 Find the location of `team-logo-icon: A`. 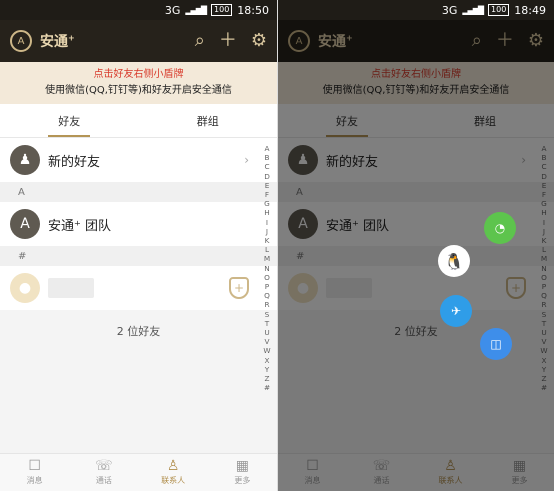

team-logo-icon: A is located at coordinates (25, 224).